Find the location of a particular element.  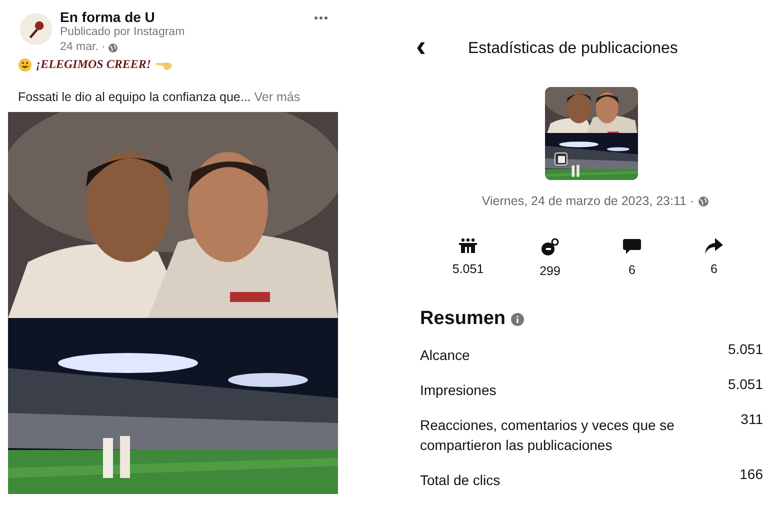

post-text: Fossati le dio al equipo la confianza que... Ver más is located at coordinates (160, 97).